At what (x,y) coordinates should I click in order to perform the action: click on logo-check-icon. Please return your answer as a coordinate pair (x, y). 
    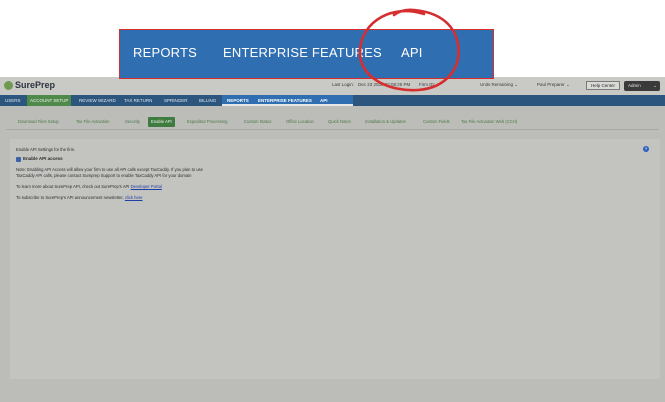
    Looking at the image, I should click on (8, 85).